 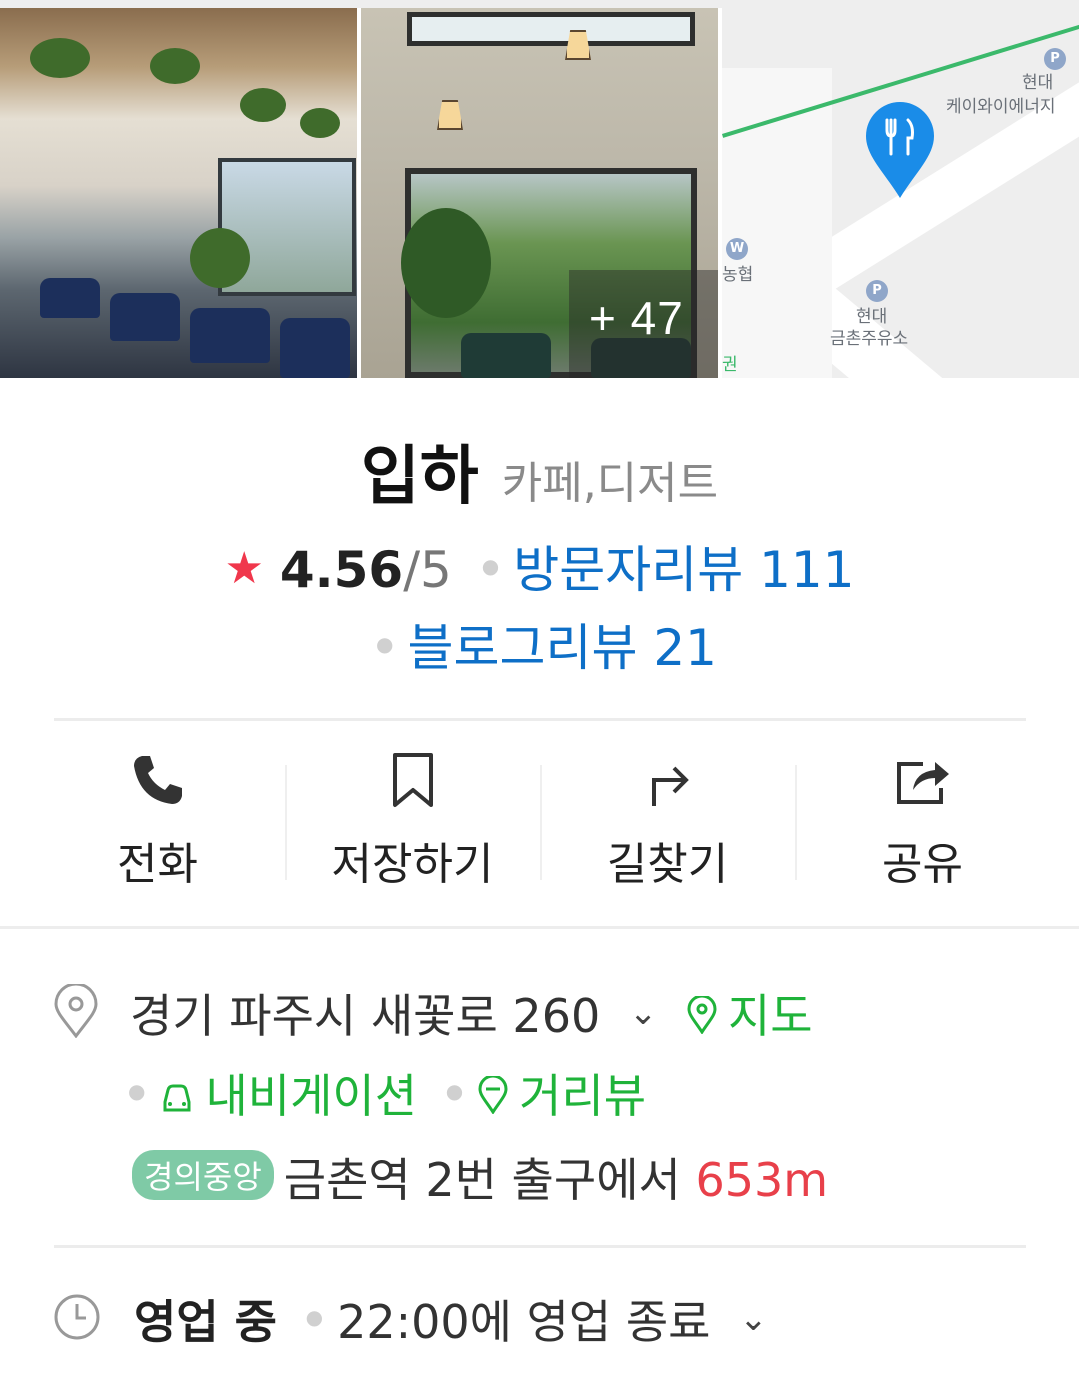 What do you see at coordinates (412, 780) in the screenshot?
I see `bookmark-icon` at bounding box center [412, 780].